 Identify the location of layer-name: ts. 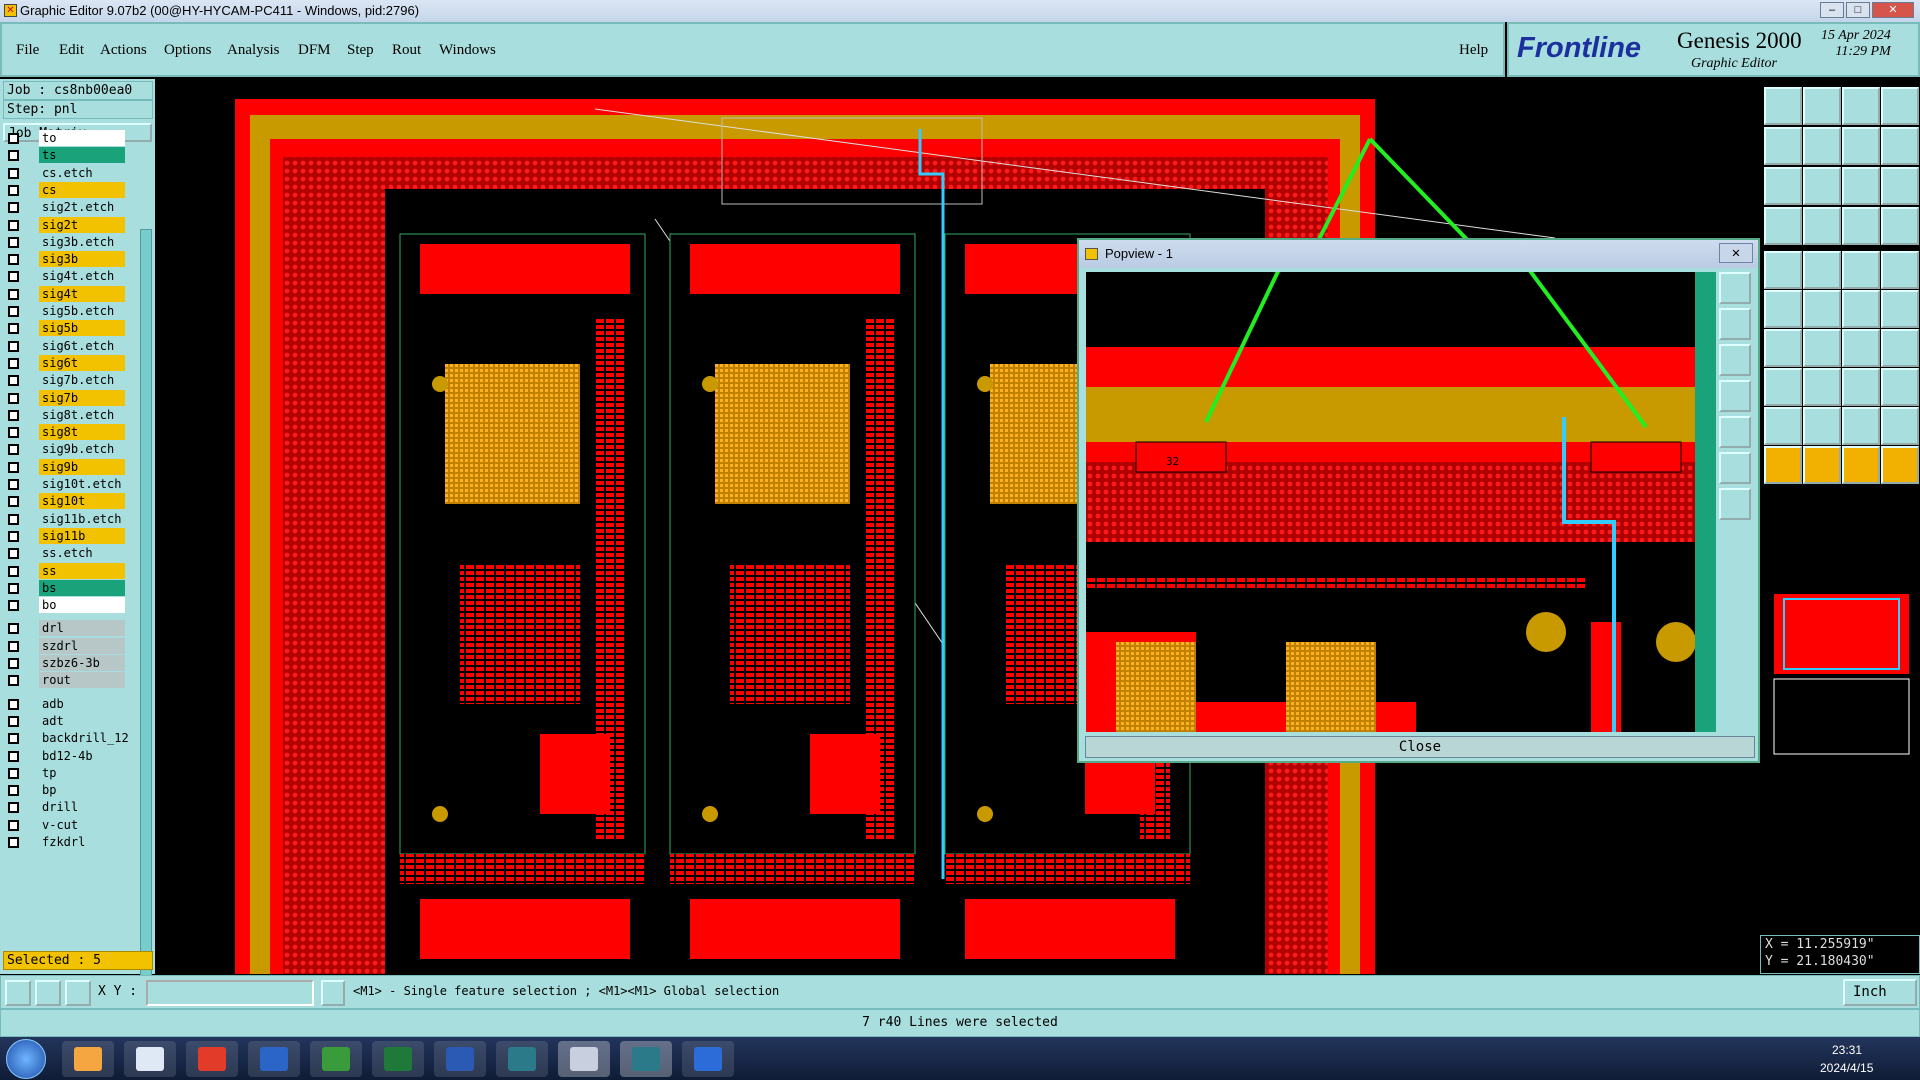
(82, 155).